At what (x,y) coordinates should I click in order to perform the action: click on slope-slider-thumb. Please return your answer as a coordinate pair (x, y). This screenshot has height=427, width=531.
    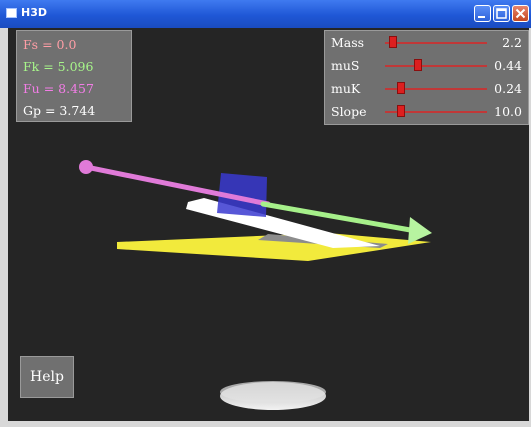
    Looking at the image, I should click on (401, 111).